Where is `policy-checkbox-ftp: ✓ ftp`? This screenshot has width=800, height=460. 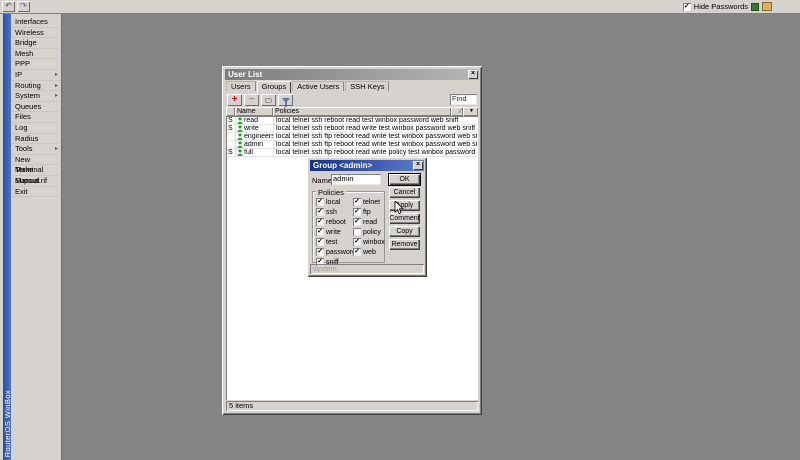
policy-checkbox-ftp: ✓ ftp is located at coordinates (368, 212).